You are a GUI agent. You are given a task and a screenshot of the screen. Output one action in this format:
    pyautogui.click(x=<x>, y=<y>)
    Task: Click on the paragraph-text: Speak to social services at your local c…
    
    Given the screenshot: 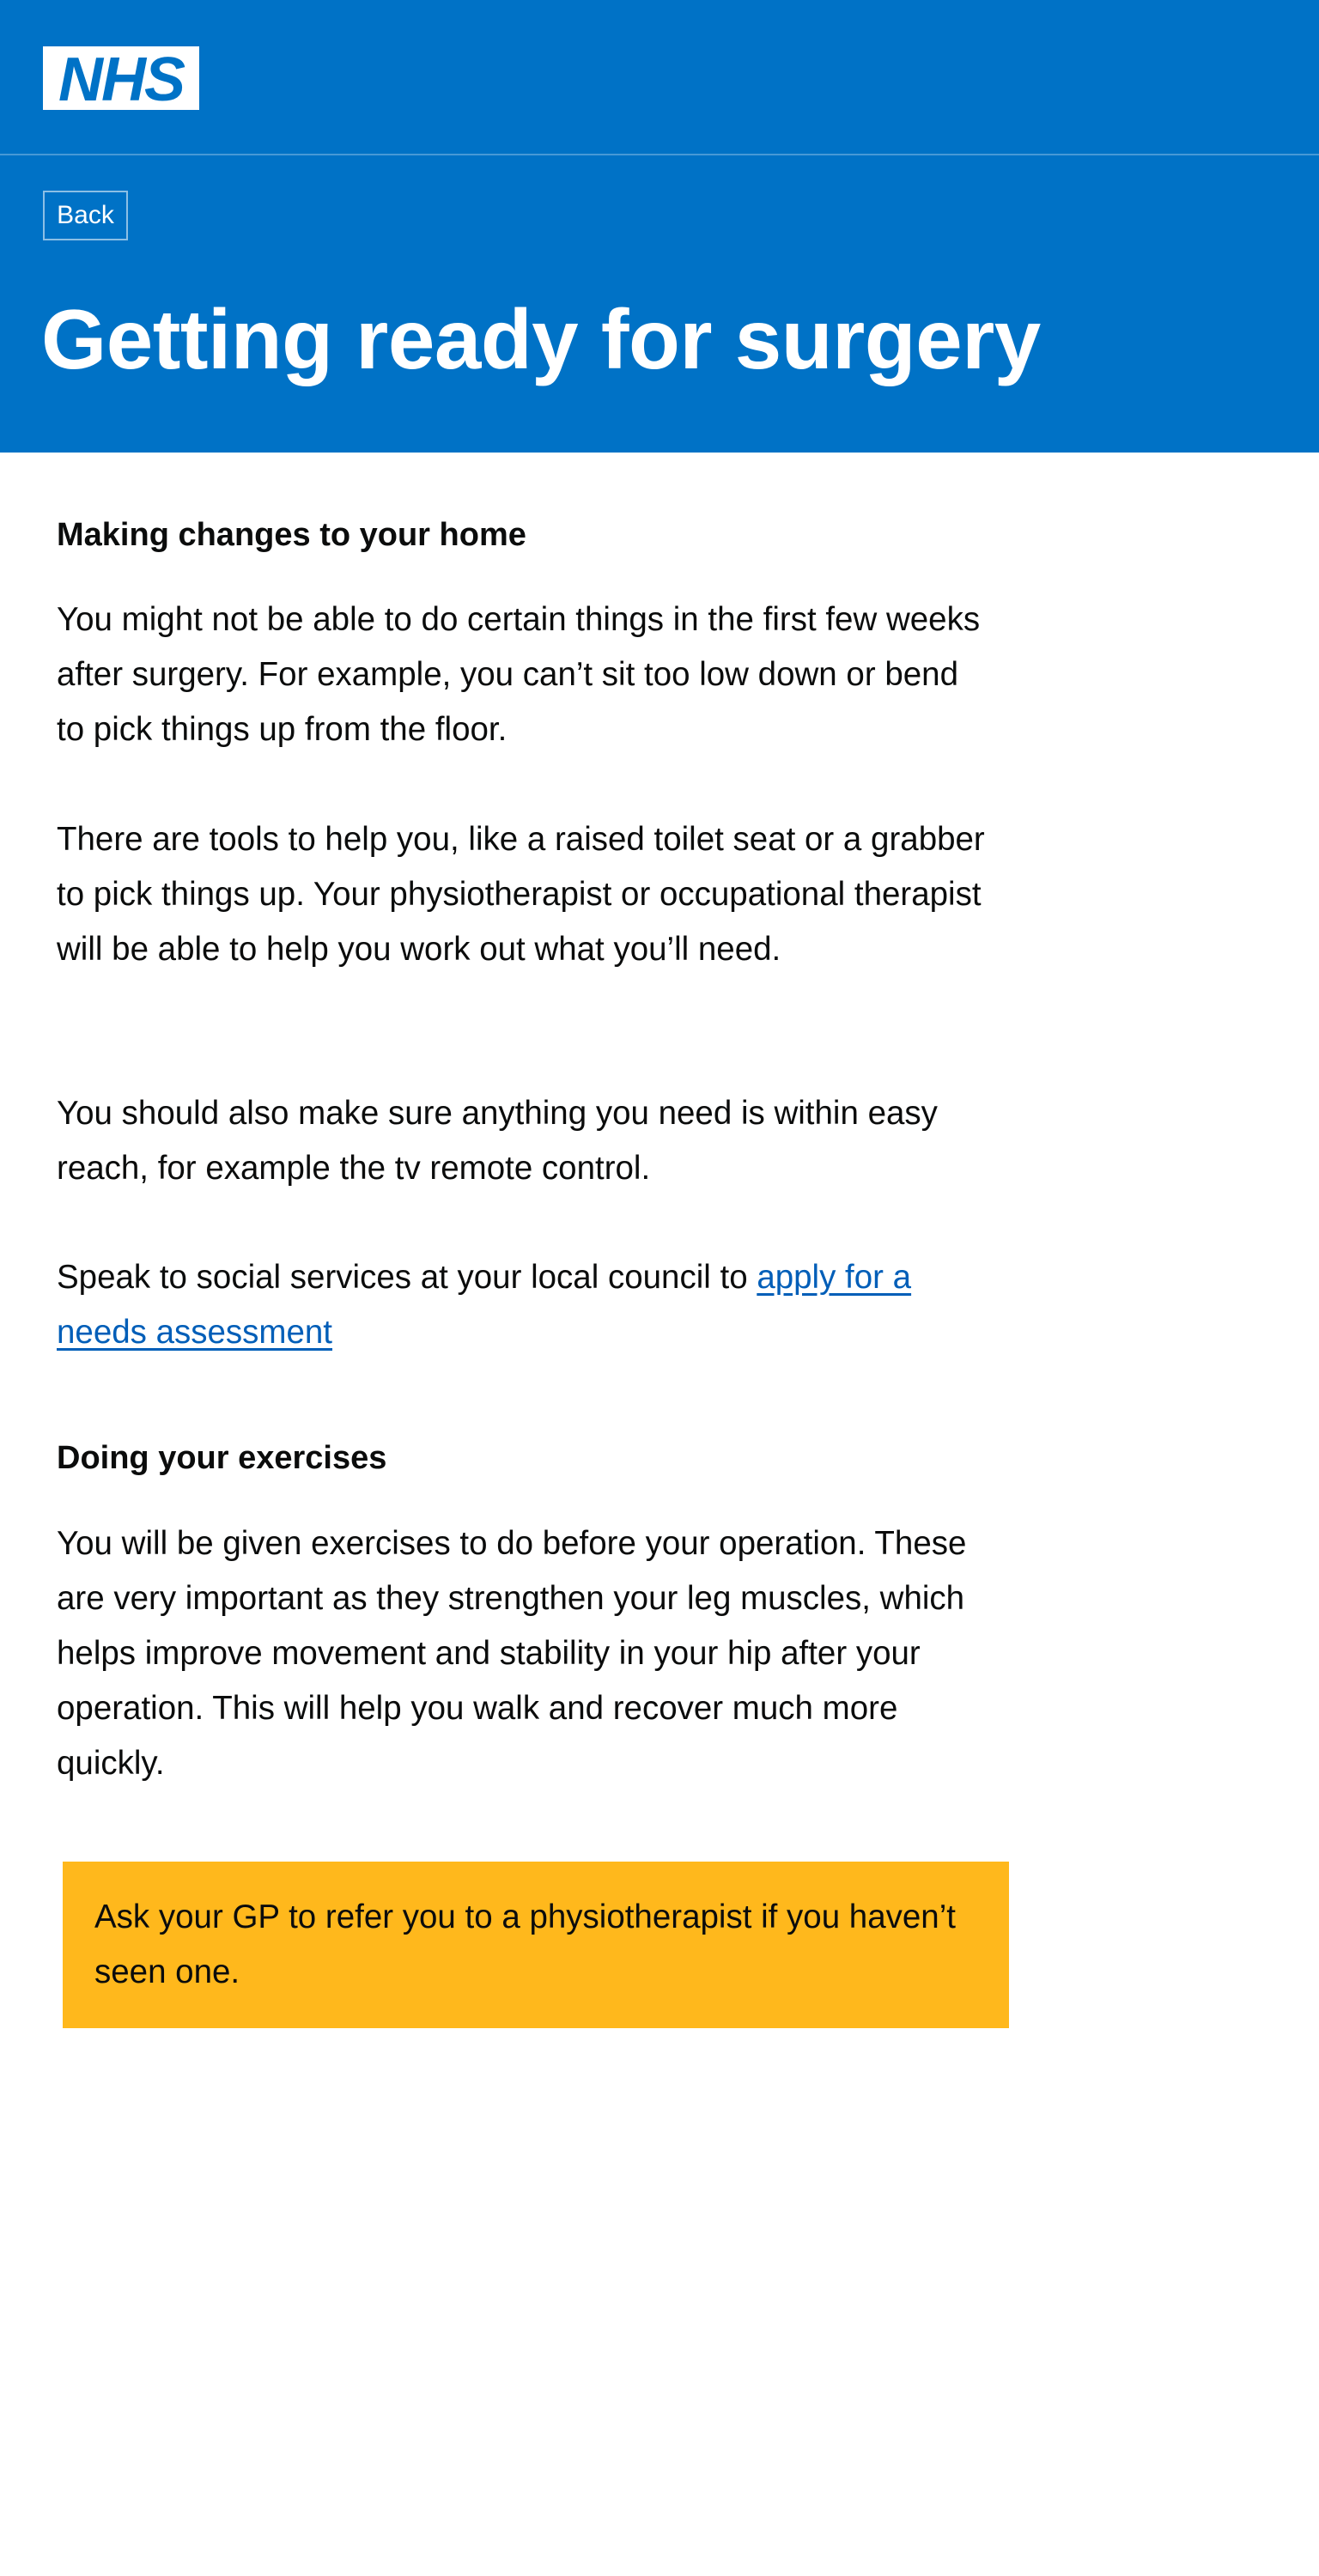 What is the action you would take?
    pyautogui.click(x=407, y=1277)
    